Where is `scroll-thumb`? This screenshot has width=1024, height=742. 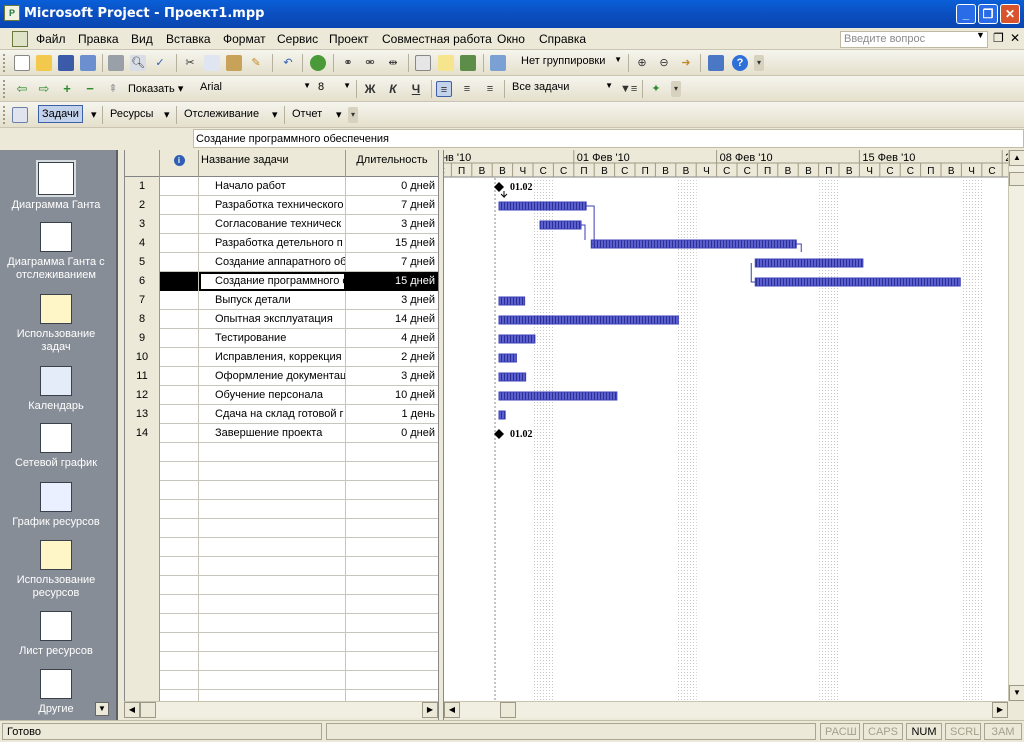
scroll-thumb is located at coordinates (1016, 179).